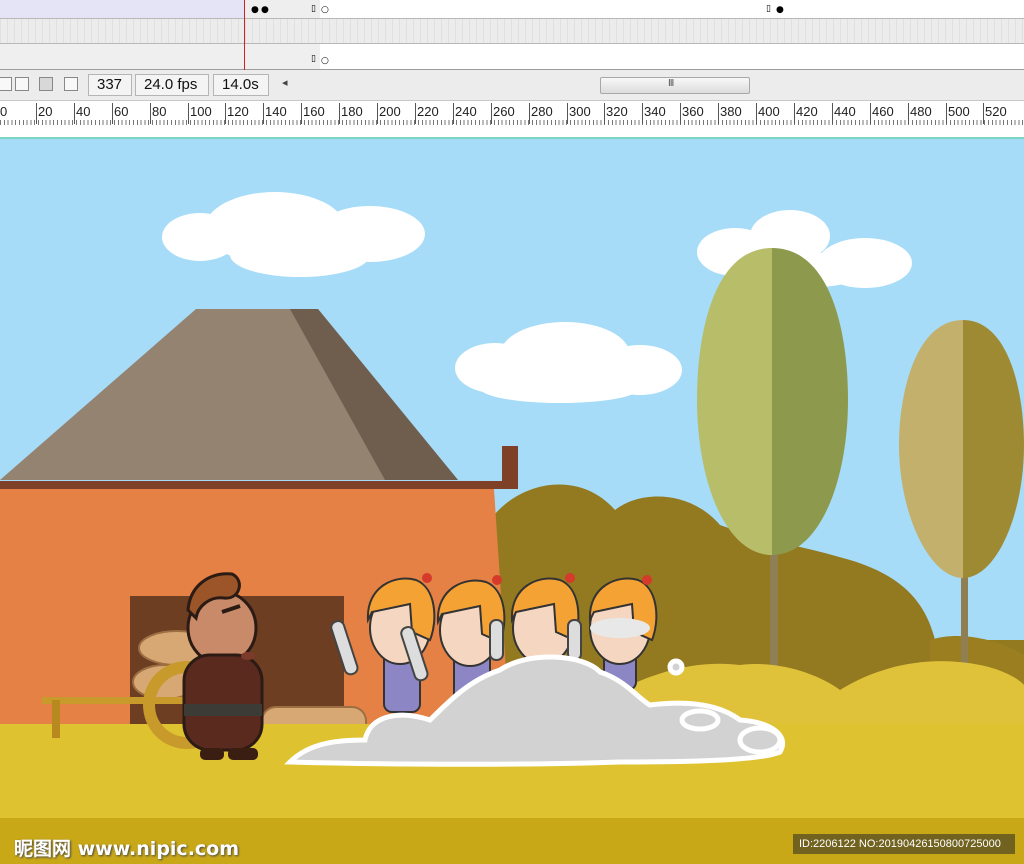  Describe the element at coordinates (996, 111) in the screenshot. I see `ruler-label: 520` at that location.